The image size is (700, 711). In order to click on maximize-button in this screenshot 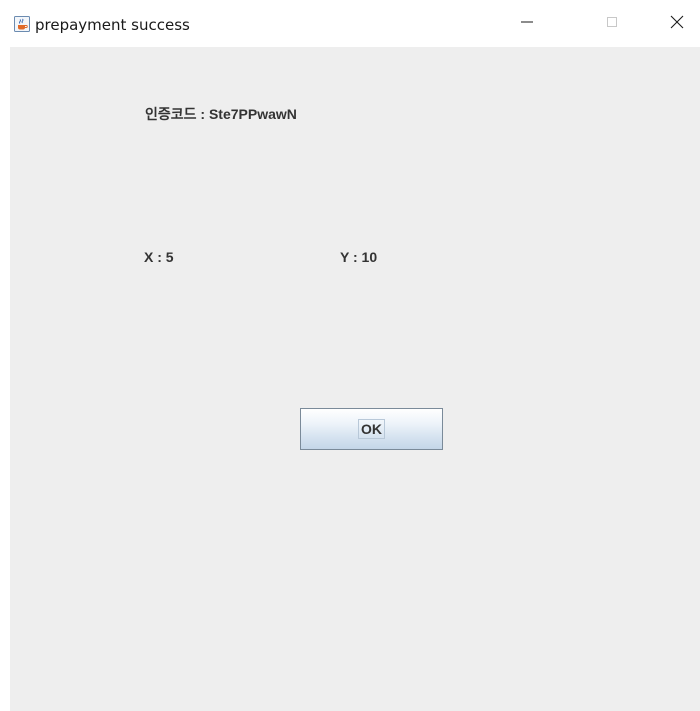, I will do `click(612, 24)`.